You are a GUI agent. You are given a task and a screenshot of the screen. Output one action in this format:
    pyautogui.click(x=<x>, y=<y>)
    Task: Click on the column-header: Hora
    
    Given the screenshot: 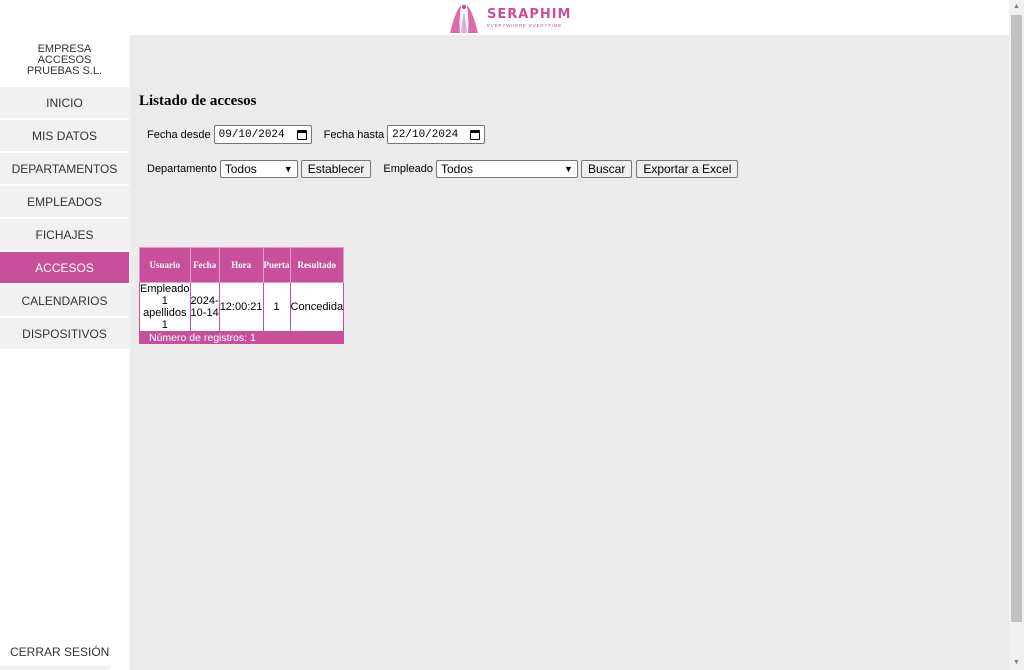 What is the action you would take?
    pyautogui.click(x=241, y=265)
    